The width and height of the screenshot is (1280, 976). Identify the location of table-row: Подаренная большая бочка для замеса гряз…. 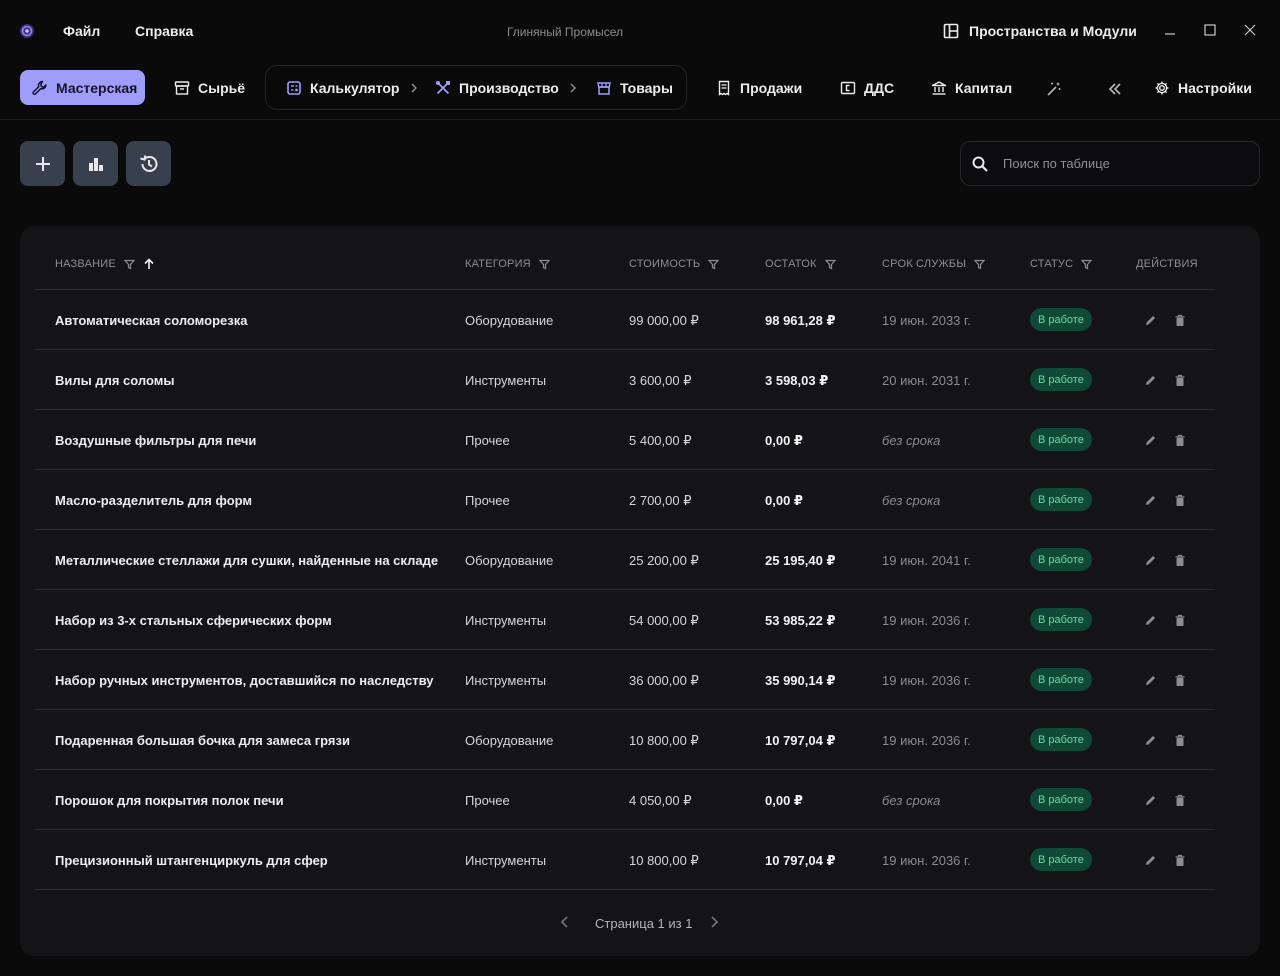
(625, 740).